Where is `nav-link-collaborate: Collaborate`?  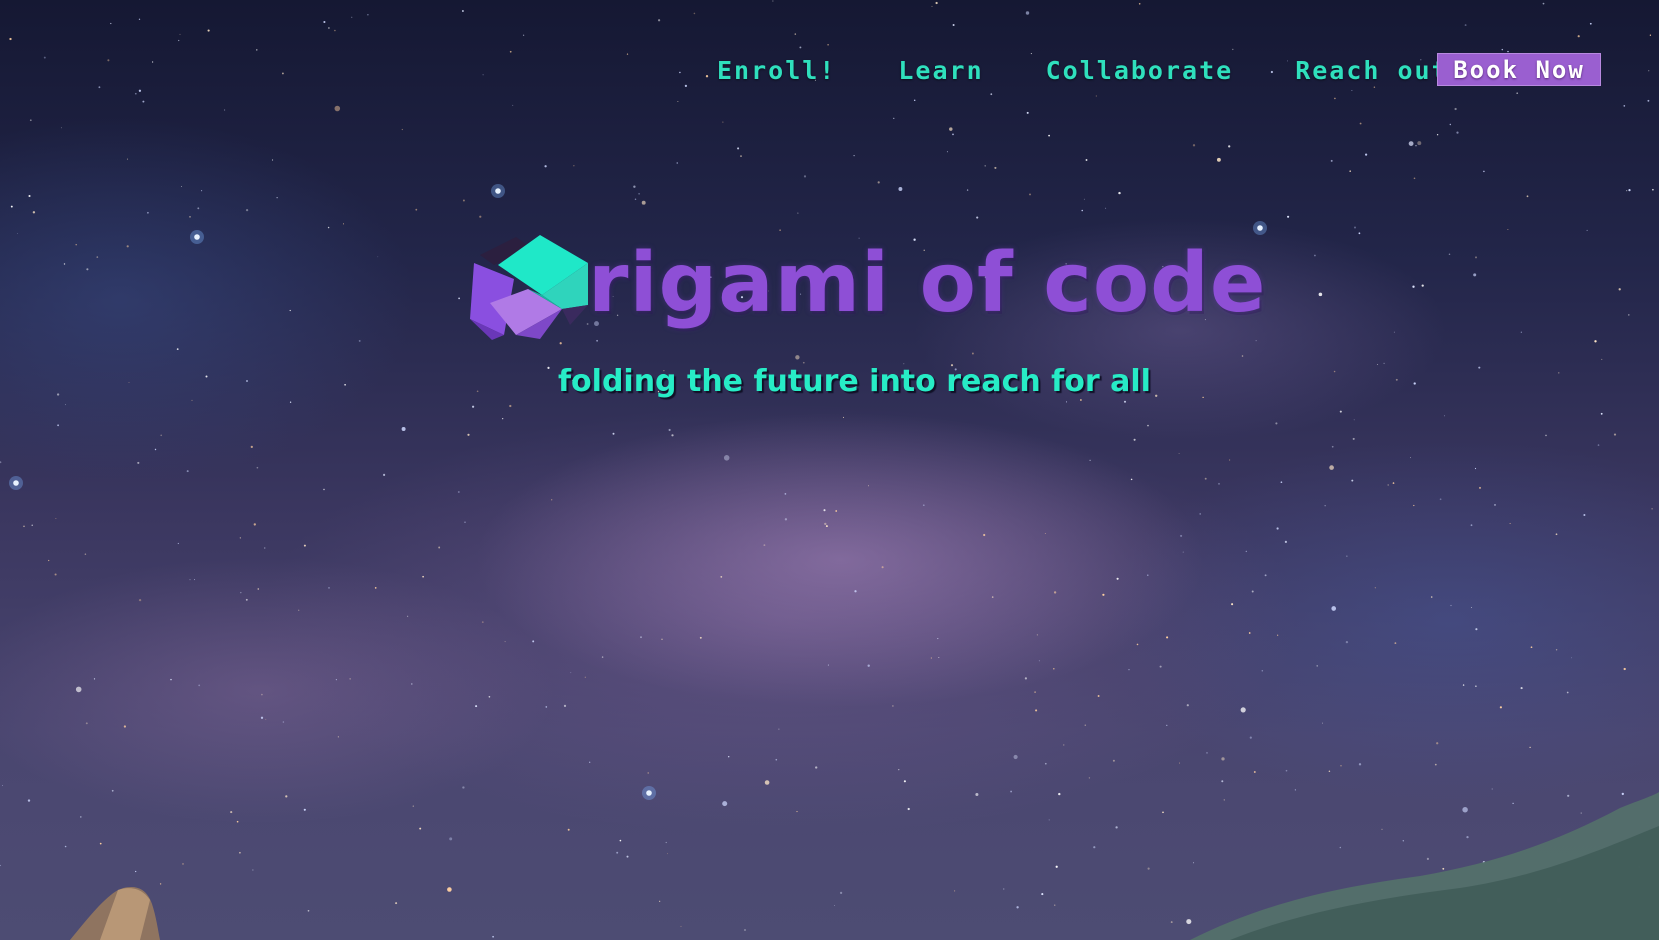
nav-link-collaborate: Collaborate is located at coordinates (1140, 70).